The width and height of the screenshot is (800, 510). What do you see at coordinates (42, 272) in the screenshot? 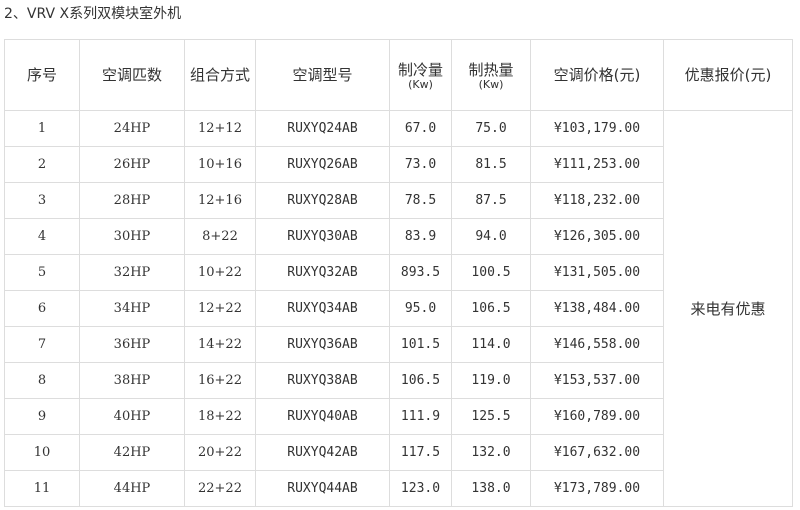
I see `cell-index: 5` at bounding box center [42, 272].